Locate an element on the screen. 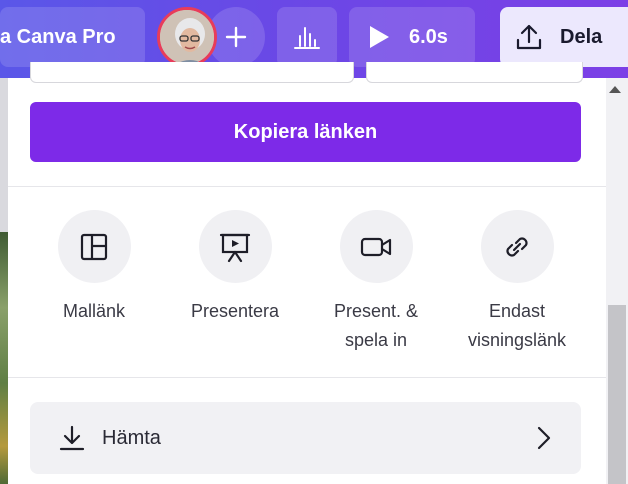 Image resolution: width=628 pixels, height=484 pixels. try-canva-pro-button: a Canva Pro is located at coordinates (72, 37).